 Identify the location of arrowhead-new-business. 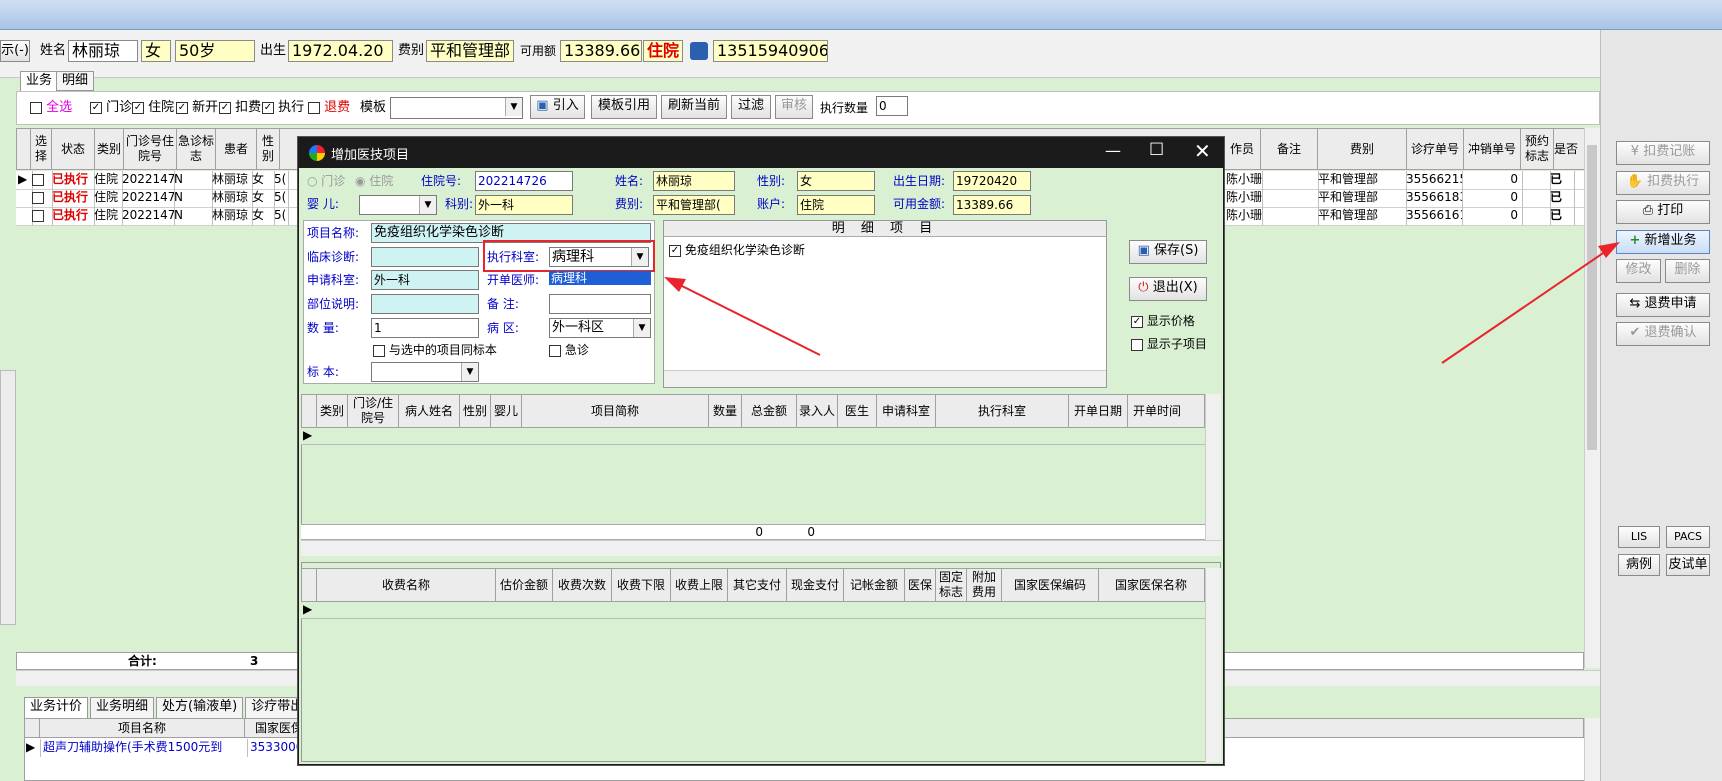
(1609, 250).